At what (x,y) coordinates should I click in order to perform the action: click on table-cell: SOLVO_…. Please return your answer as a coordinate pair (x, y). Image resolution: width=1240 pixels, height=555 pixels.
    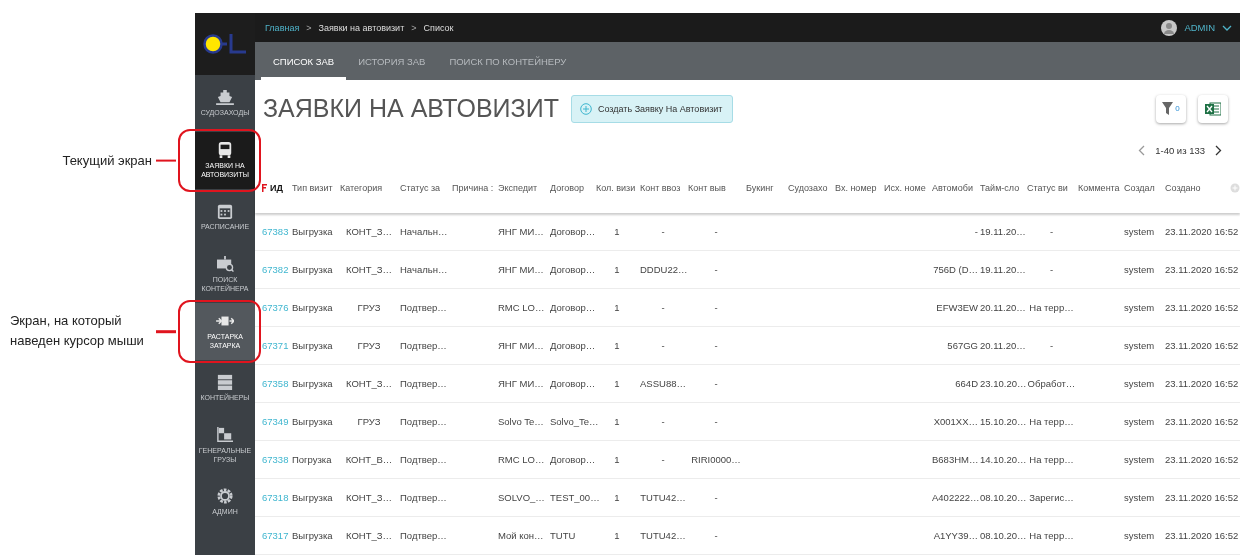
    Looking at the image, I should click on (521, 497).